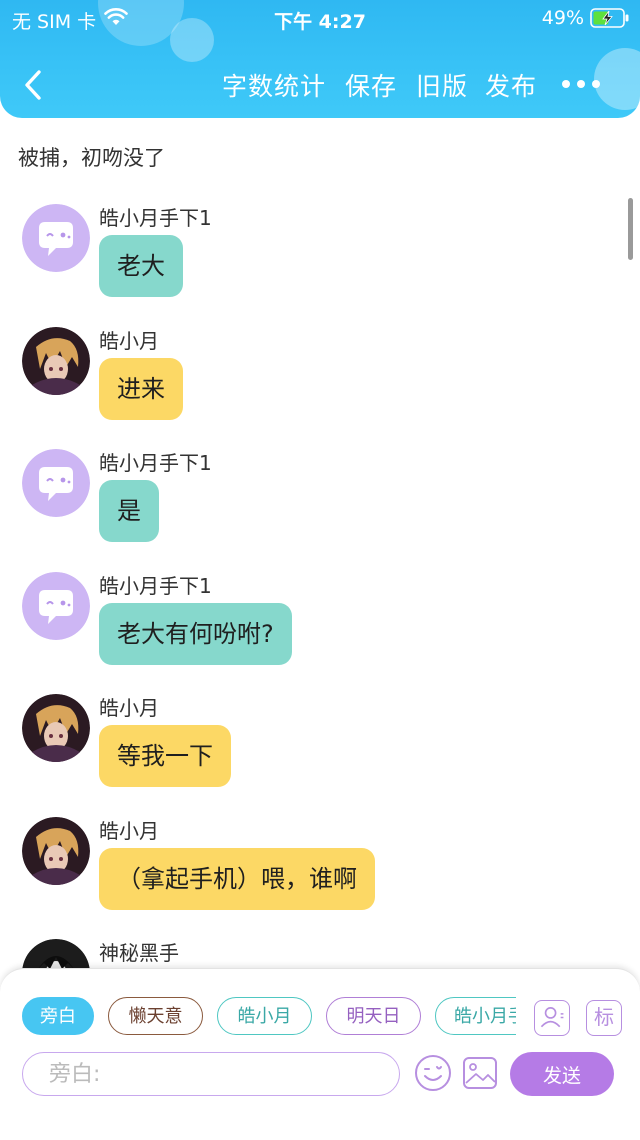 This screenshot has width=640, height=1140. Describe the element at coordinates (475, 1016) in the screenshot. I see `role-chip: 皓小月手下1` at that location.